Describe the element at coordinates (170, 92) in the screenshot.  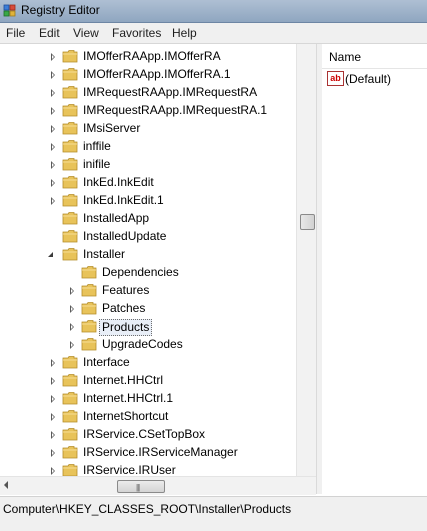
I see `tree-item-label: IMRequestRAApp.IMRequestRA` at that location.